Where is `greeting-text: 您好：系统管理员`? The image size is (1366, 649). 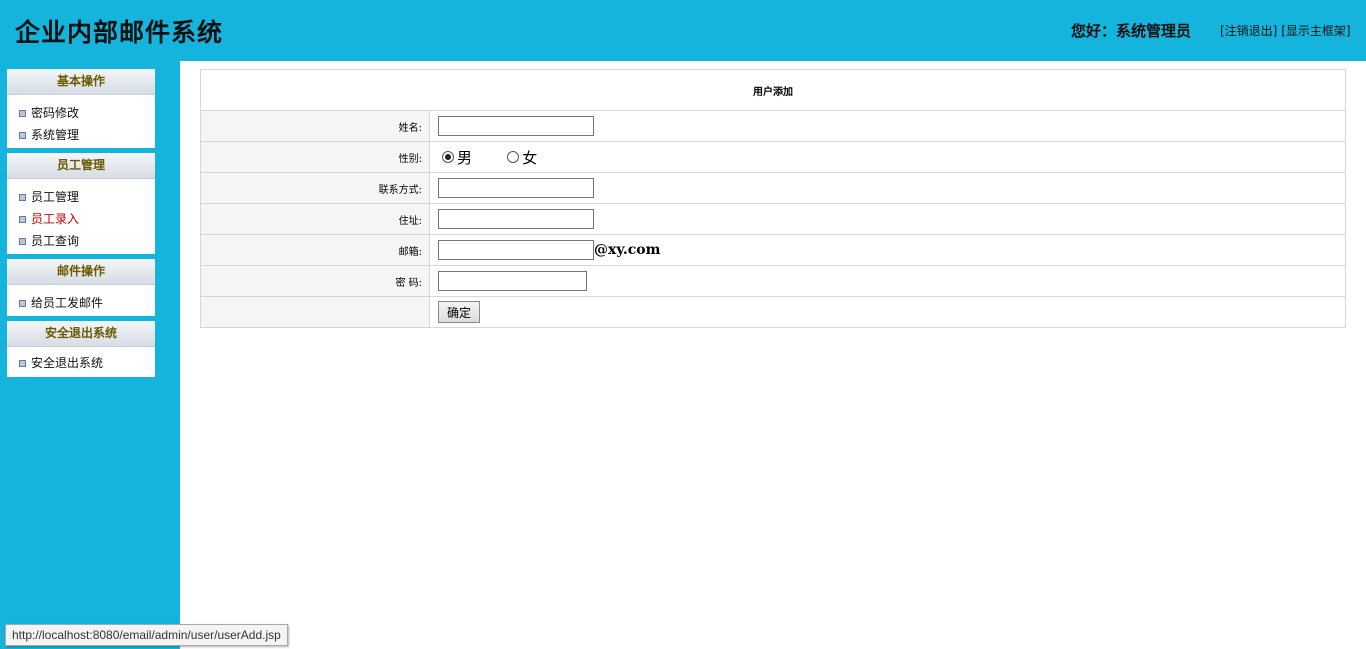
greeting-text: 您好：系统管理员 is located at coordinates (1131, 31).